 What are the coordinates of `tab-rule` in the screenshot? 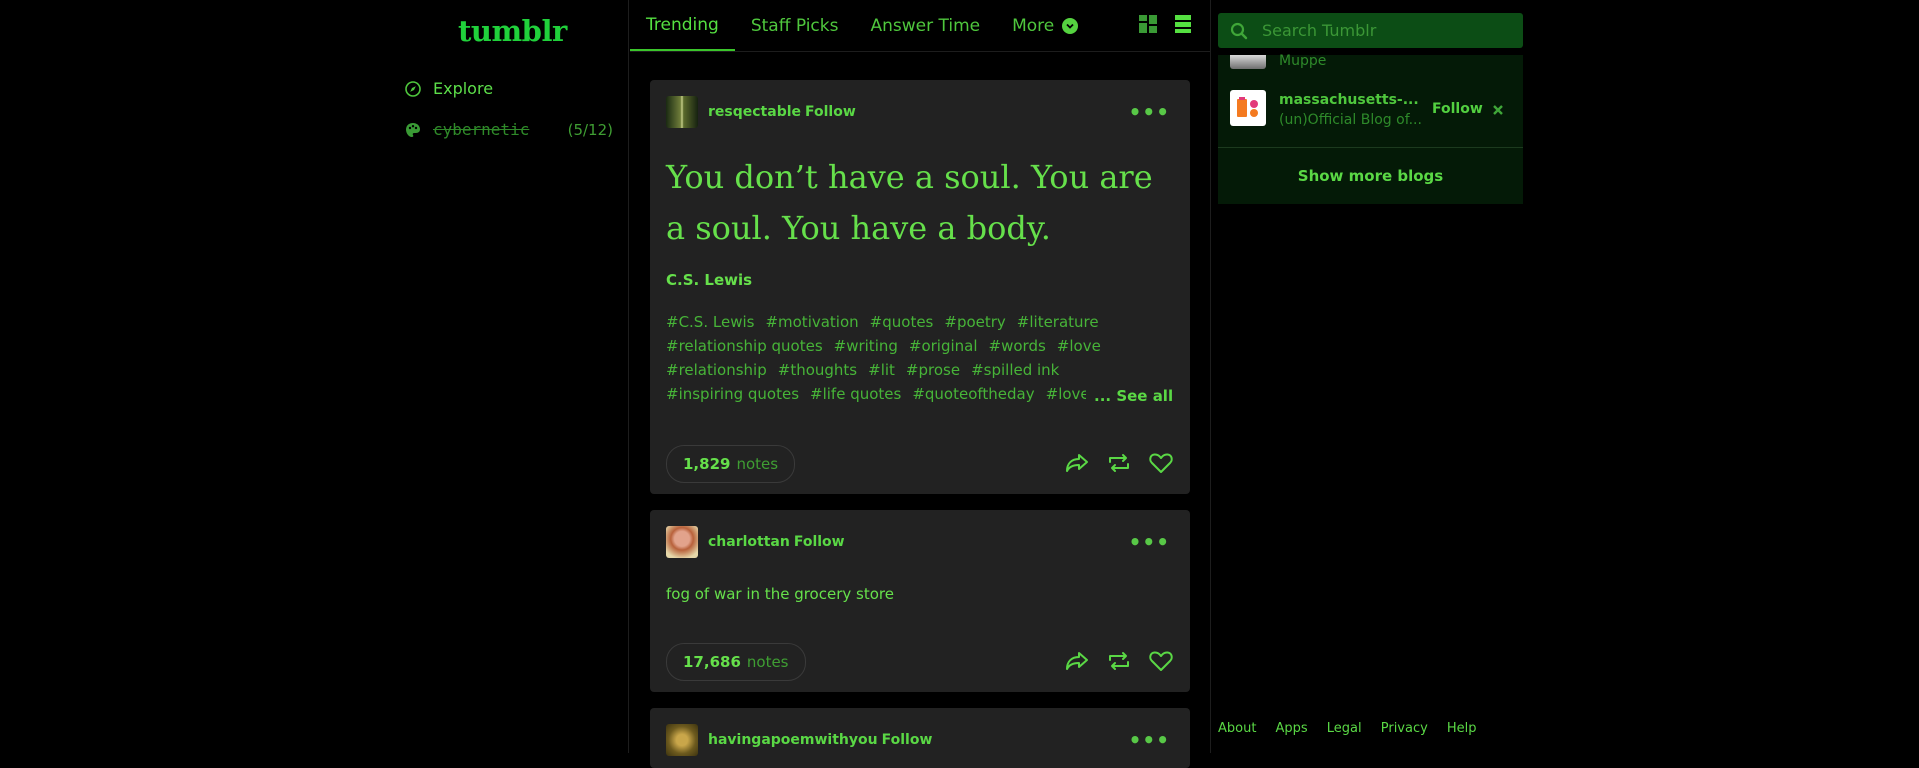 It's located at (920, 51).